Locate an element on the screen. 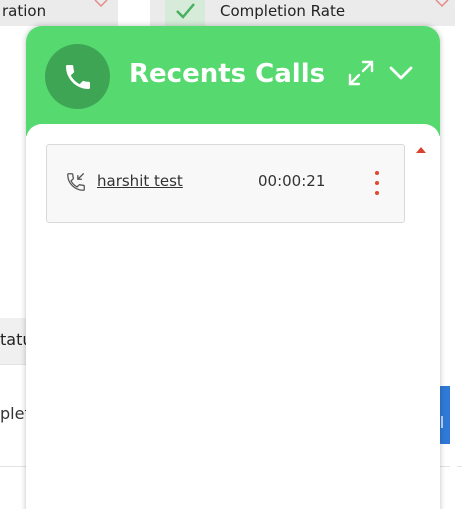 This screenshot has height=509, width=462. incoming-call-icon is located at coordinates (76, 184).